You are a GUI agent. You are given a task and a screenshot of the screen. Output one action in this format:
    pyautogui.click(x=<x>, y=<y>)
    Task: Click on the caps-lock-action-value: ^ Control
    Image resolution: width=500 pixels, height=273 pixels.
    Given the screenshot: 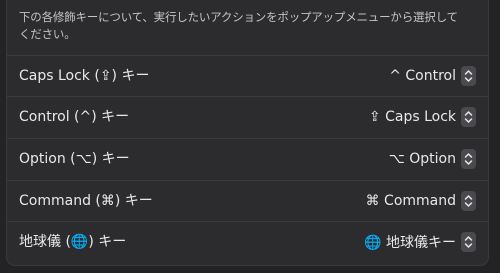 What is the action you would take?
    pyautogui.click(x=422, y=76)
    